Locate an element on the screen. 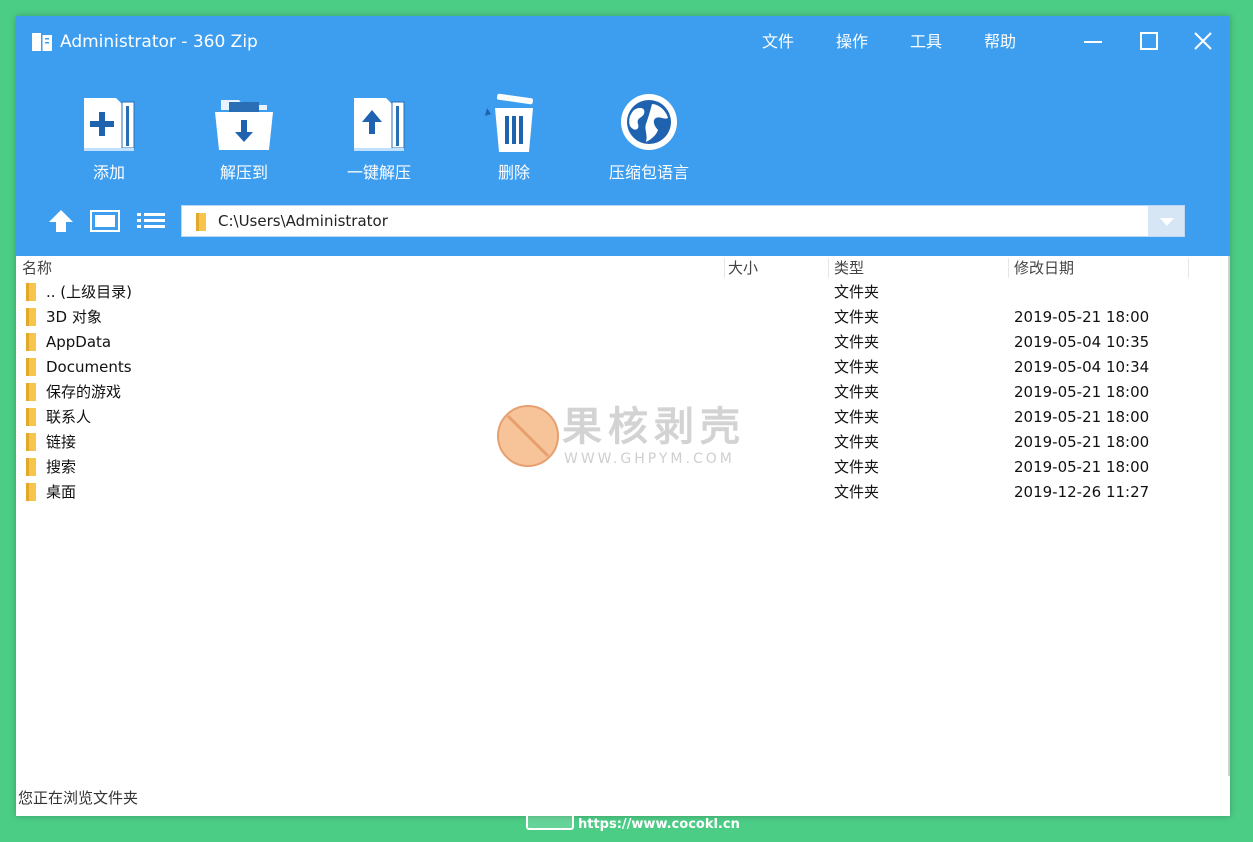  minimize-button is located at coordinates (1093, 42).